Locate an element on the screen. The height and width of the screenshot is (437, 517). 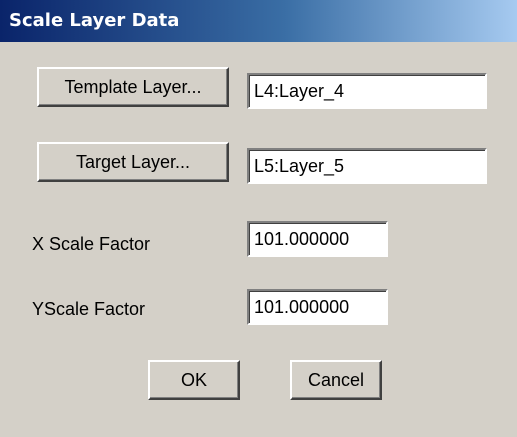
template-layer-field is located at coordinates (367, 91).